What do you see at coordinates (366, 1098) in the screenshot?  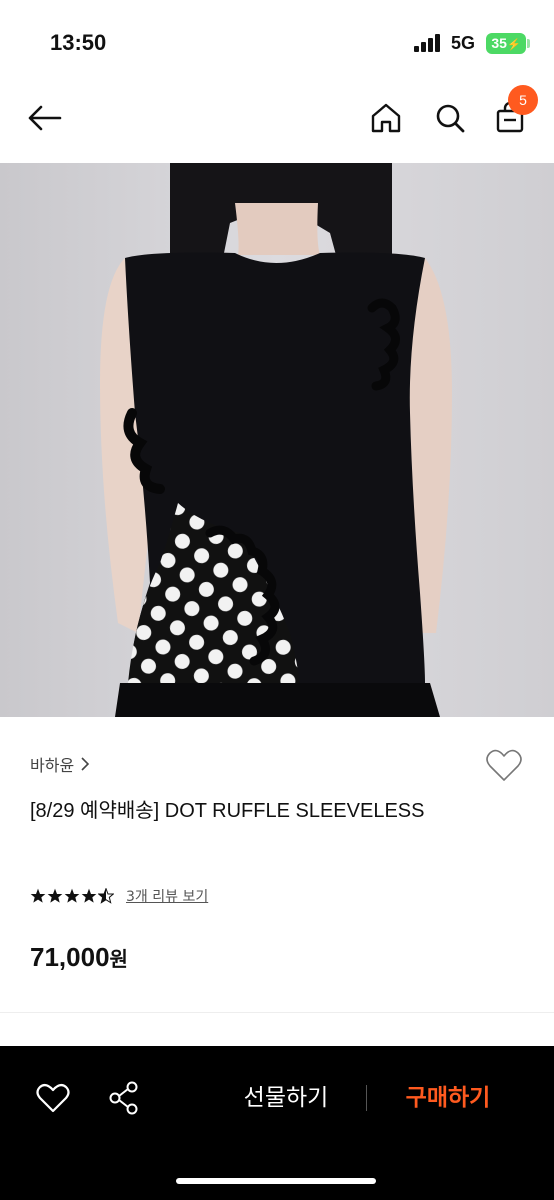 I see `bottom-bar-separator` at bounding box center [366, 1098].